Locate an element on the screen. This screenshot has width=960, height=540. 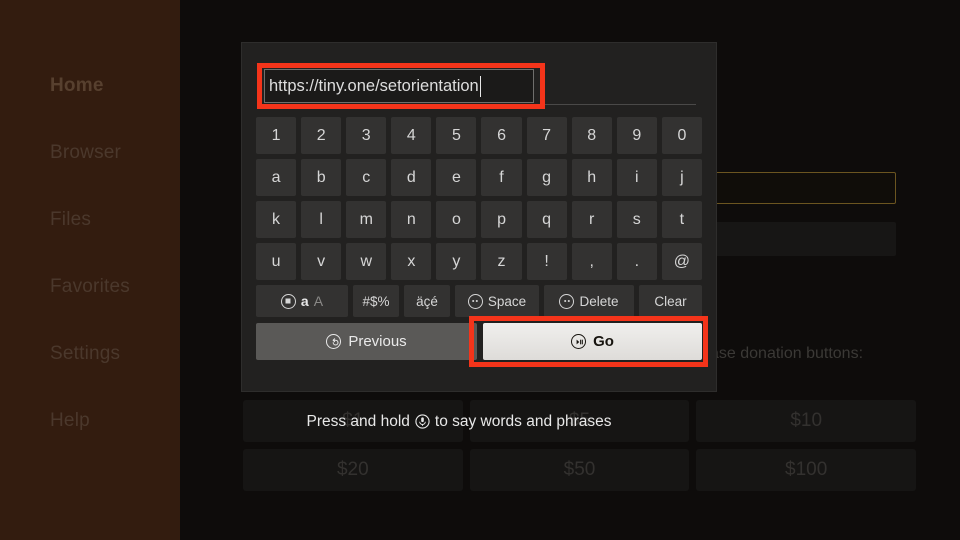
key-x: x is located at coordinates (411, 261).